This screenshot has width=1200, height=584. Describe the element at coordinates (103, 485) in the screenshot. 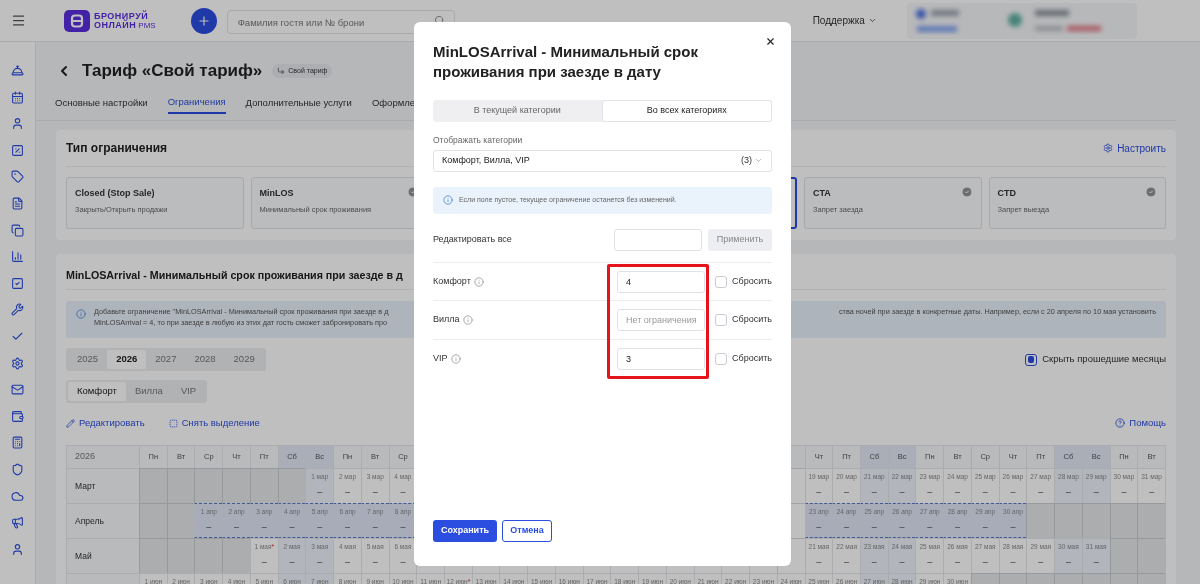

I see `month-cell: Март` at that location.